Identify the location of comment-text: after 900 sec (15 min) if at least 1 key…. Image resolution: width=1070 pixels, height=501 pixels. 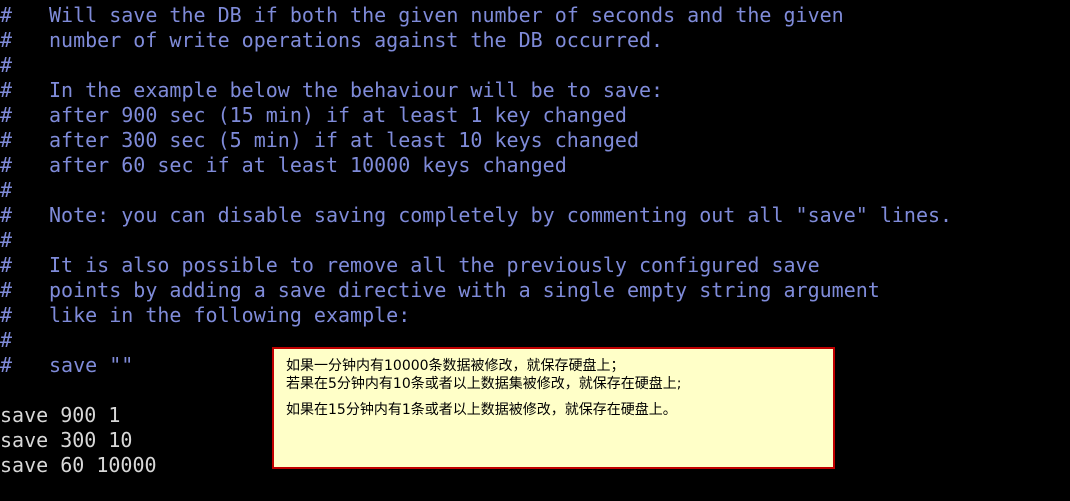
(338, 115).